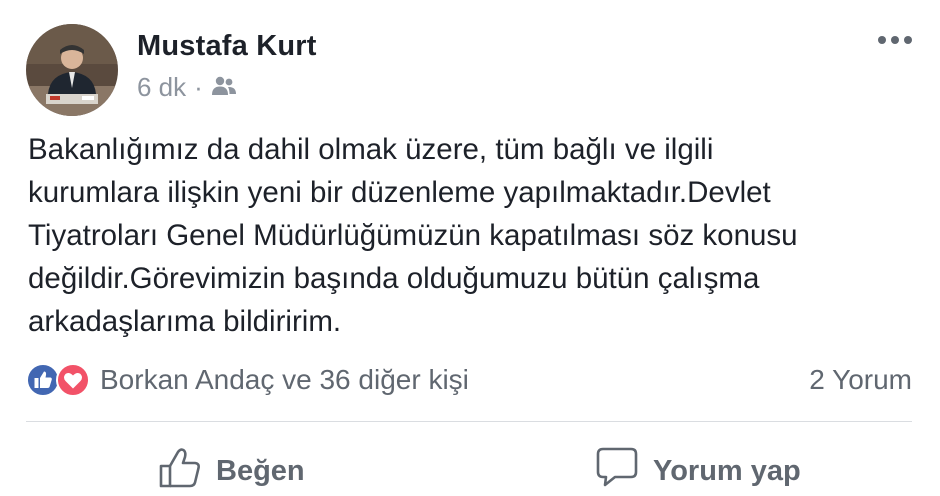  Describe the element at coordinates (224, 87) in the screenshot. I see `friends-icon` at that location.